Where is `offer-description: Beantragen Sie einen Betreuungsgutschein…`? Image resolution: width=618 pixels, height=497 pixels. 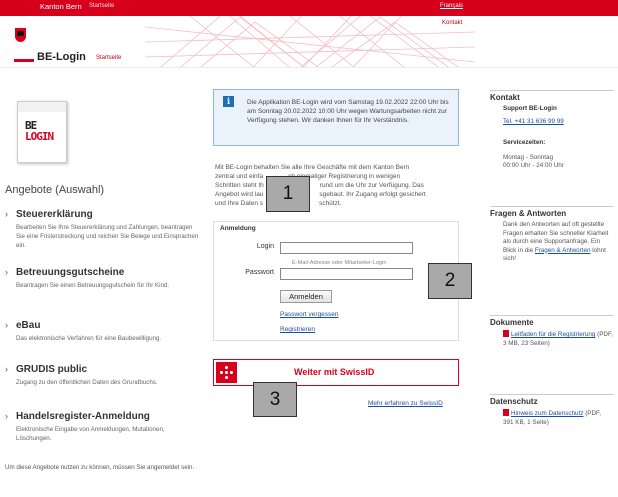 offer-description: Beantragen Sie einen Betreuungsgutschein… is located at coordinates (93, 285).